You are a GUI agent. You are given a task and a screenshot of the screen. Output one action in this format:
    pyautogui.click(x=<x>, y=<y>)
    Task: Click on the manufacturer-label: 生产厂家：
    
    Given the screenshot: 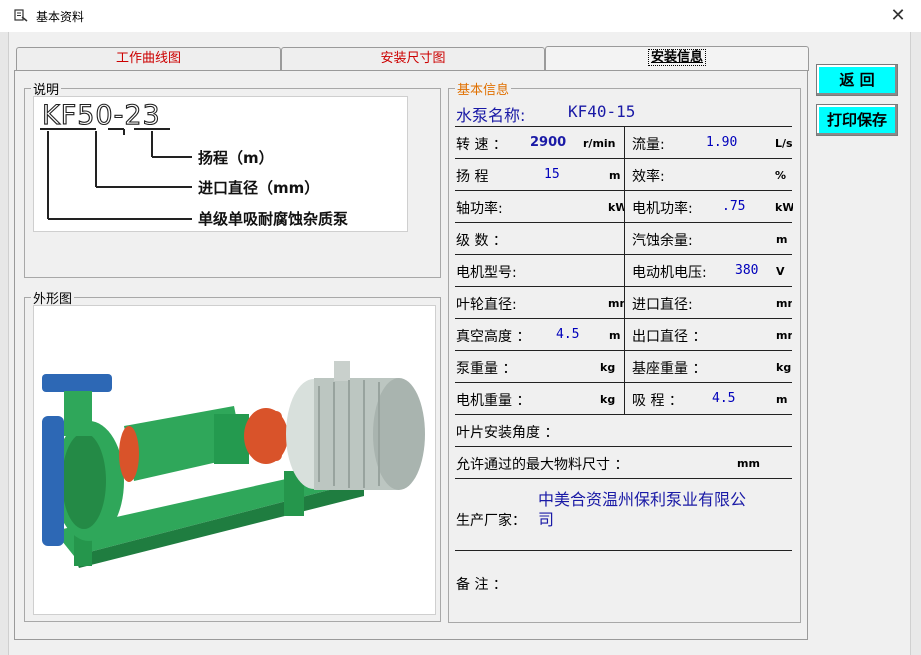 What is the action you would take?
    pyautogui.click(x=491, y=521)
    